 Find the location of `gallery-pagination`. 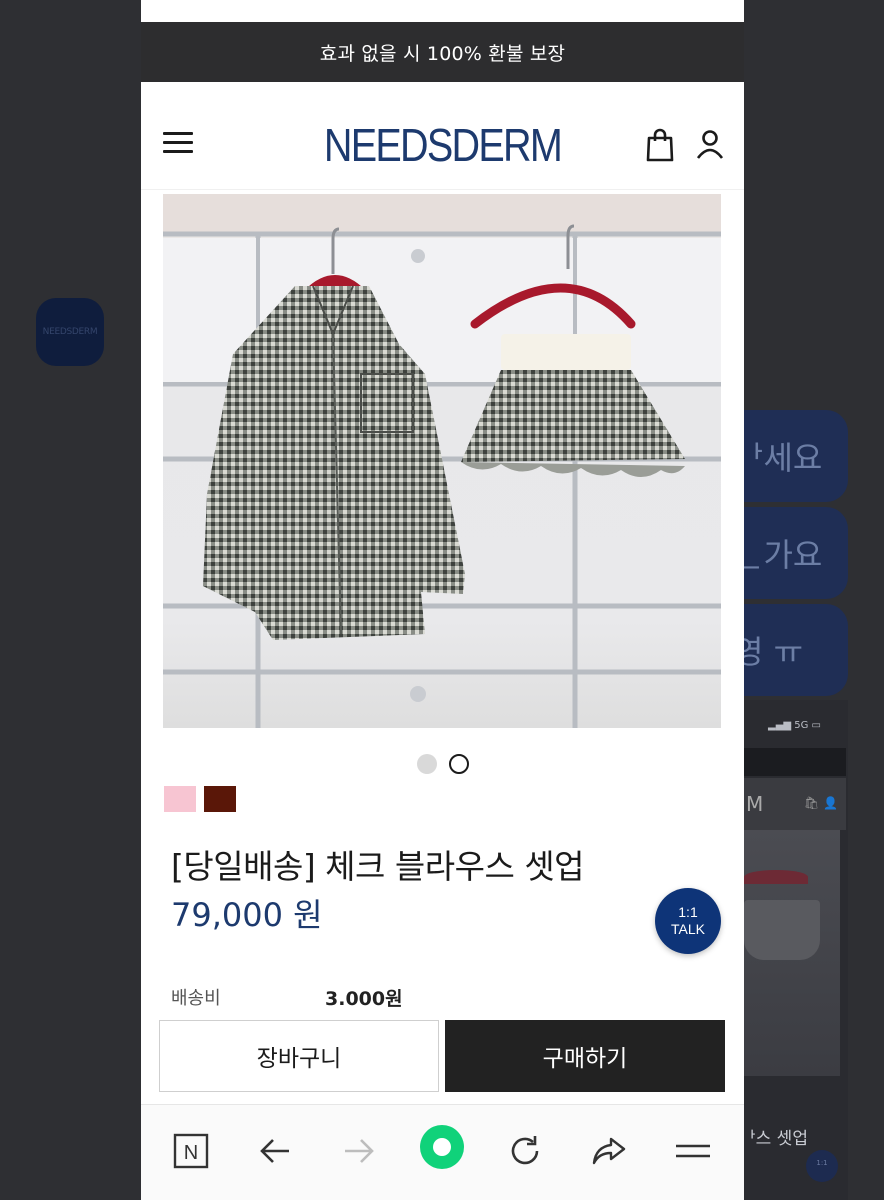

gallery-pagination is located at coordinates (442, 764).